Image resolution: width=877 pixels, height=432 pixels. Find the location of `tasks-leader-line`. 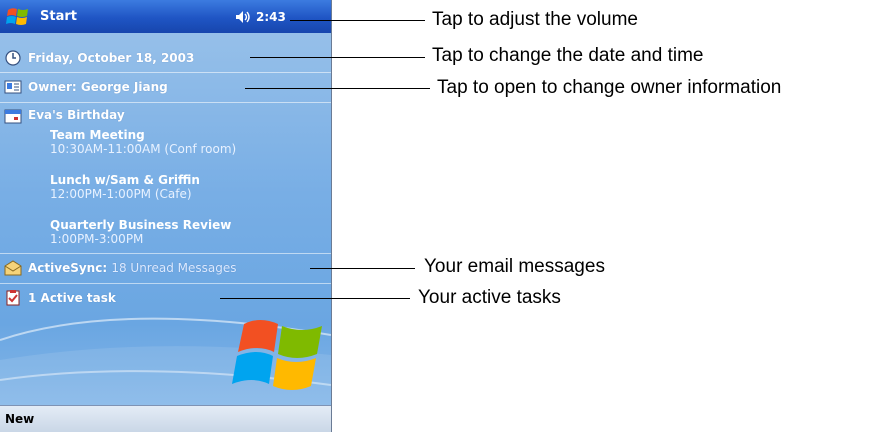

tasks-leader-line is located at coordinates (315, 298).